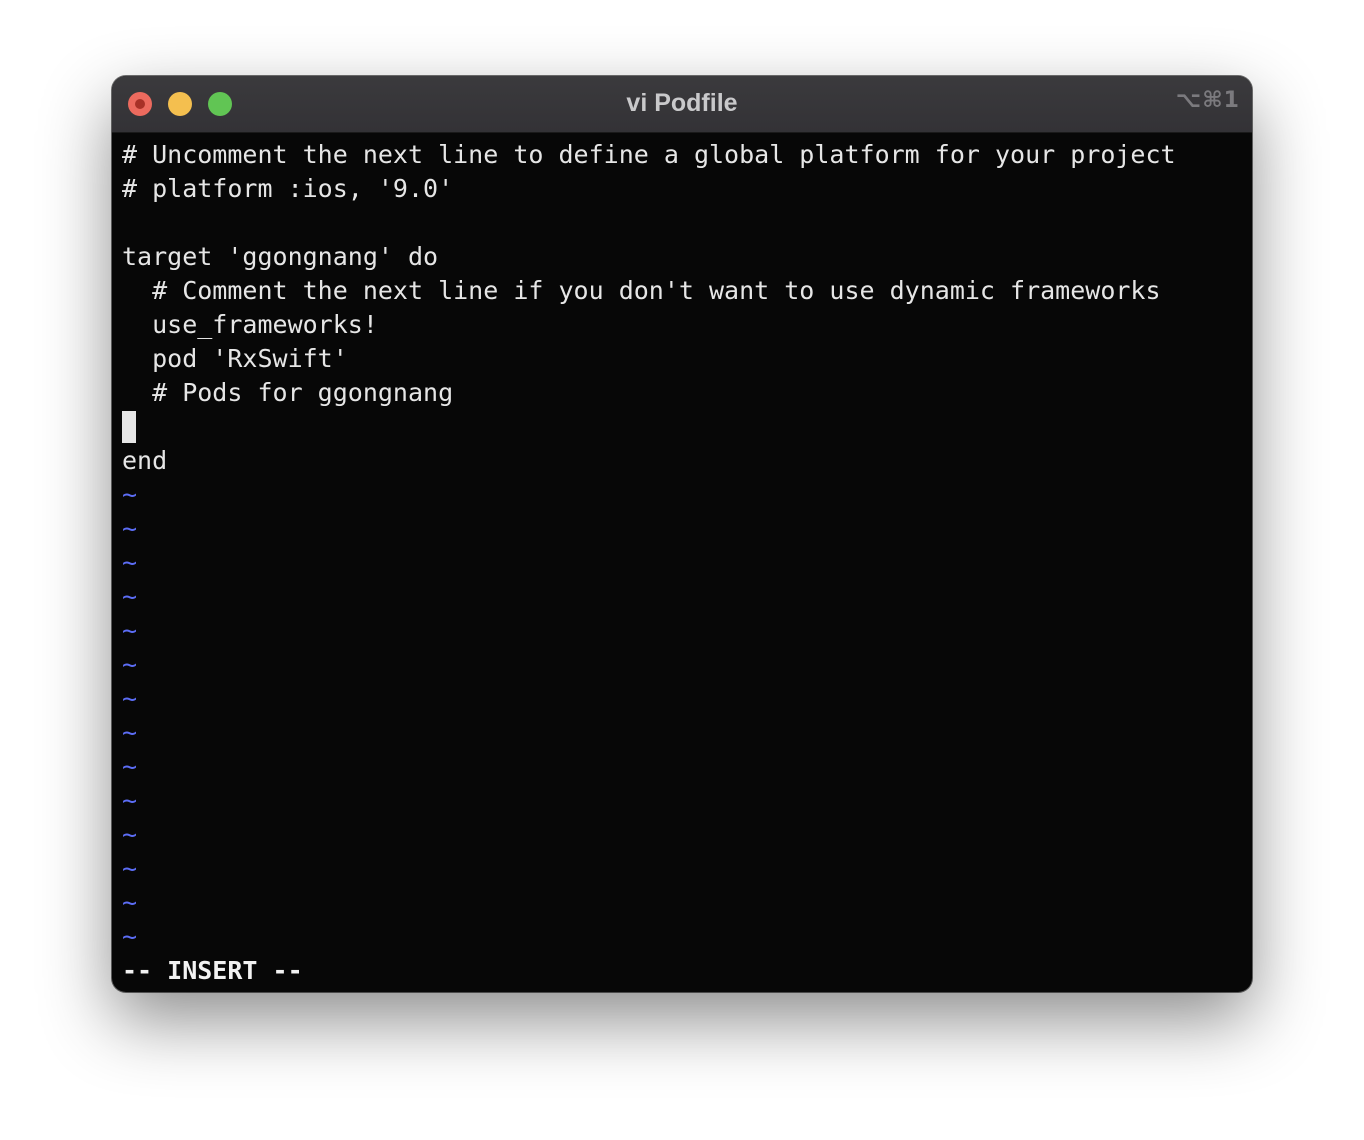 This screenshot has width=1364, height=1140. I want to click on code-line: target 'ggongnang' do, so click(280, 256).